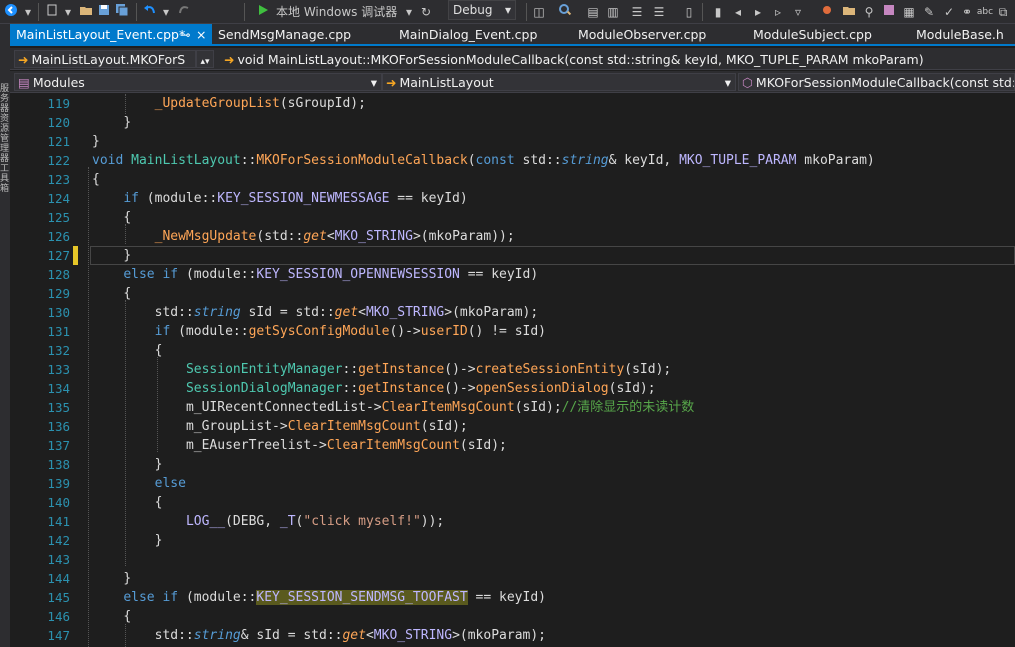 Image resolution: width=1015 pixels, height=647 pixels. Describe the element at coordinates (869, 12) in the screenshot. I see `search-icon: ⚲` at that location.